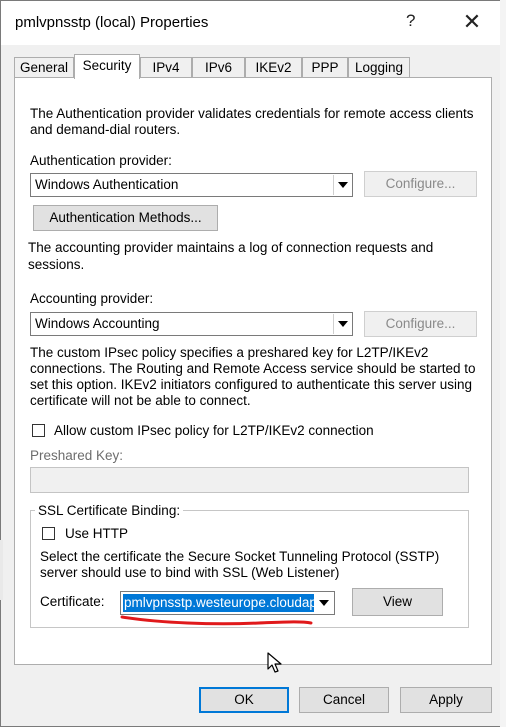 The width and height of the screenshot is (506, 727). I want to click on tab-ikev2: IKEv2, so click(273, 67).